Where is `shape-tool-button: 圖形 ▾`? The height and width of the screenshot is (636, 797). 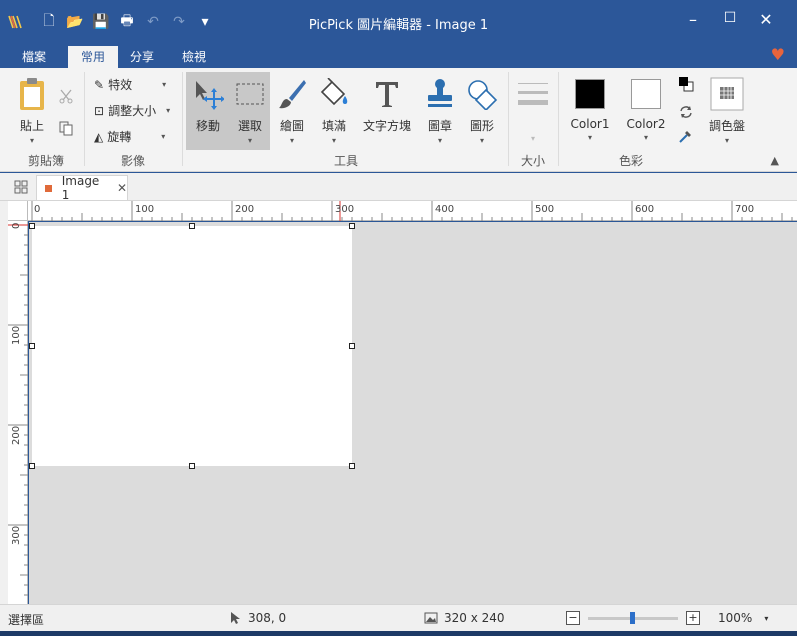
shape-tool-button: 圖形 ▾ is located at coordinates (482, 109).